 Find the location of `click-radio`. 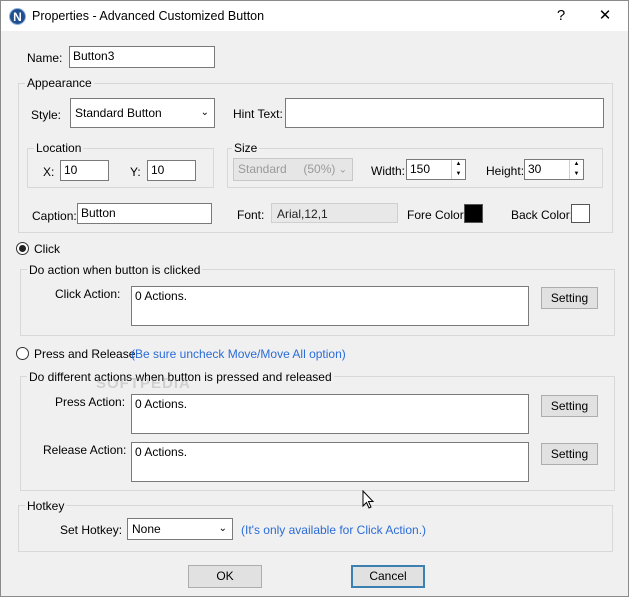

click-radio is located at coordinates (22, 248).